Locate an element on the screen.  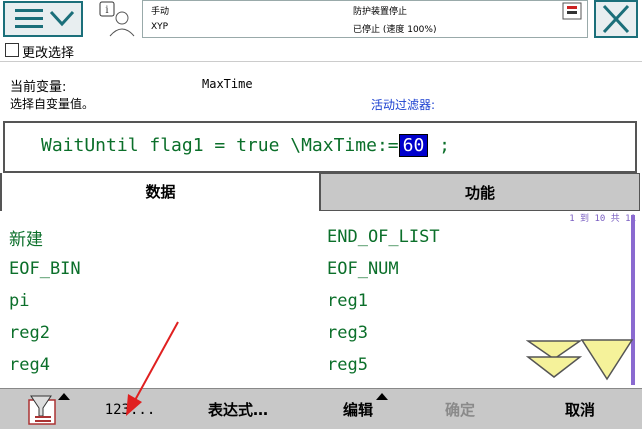
run-state: 已停止 (速度 100%) is located at coordinates (395, 30).